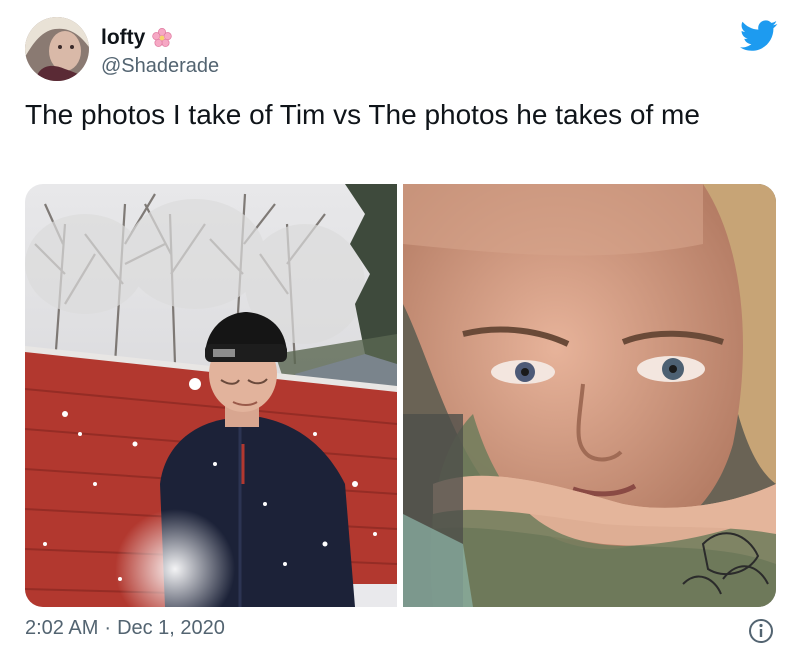 The width and height of the screenshot is (800, 658). Describe the element at coordinates (759, 36) in the screenshot. I see `twitter-bird-icon` at that location.